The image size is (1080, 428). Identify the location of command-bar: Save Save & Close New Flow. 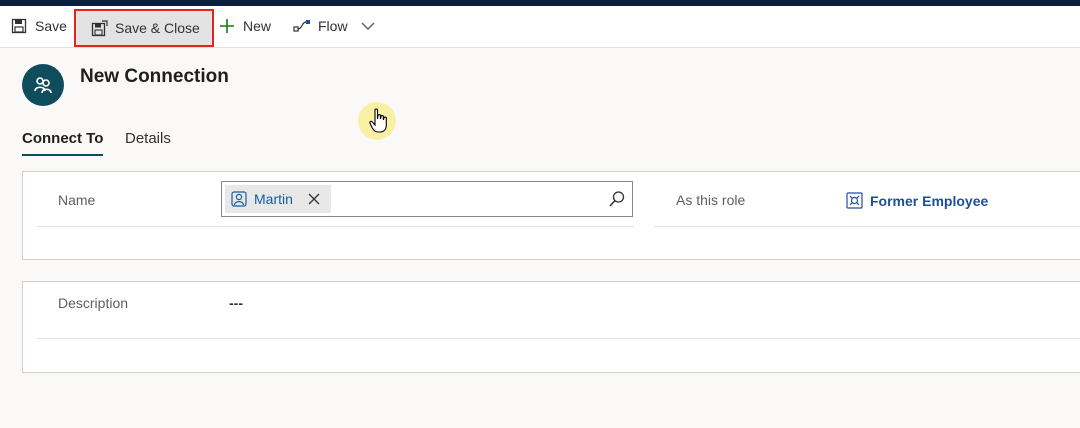
(540, 27).